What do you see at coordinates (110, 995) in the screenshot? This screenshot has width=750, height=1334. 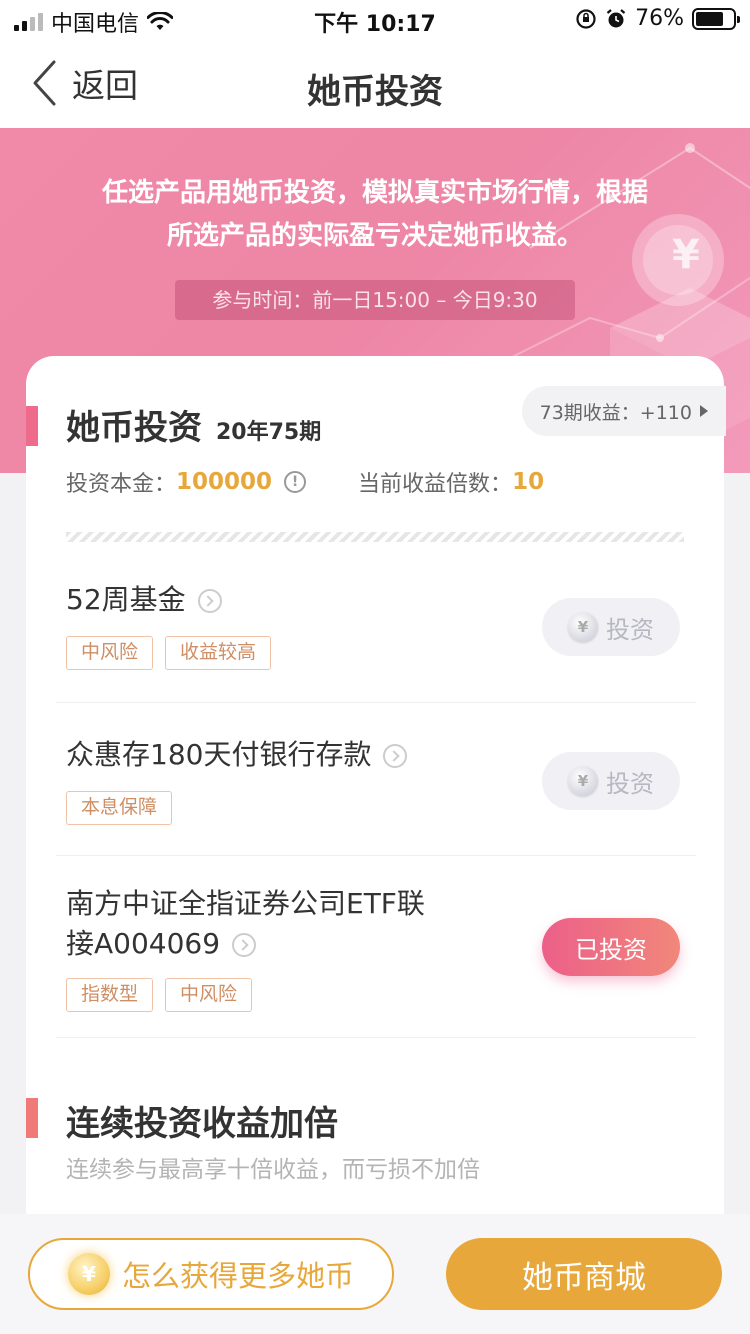 I see `product-tag: 指数型` at bounding box center [110, 995].